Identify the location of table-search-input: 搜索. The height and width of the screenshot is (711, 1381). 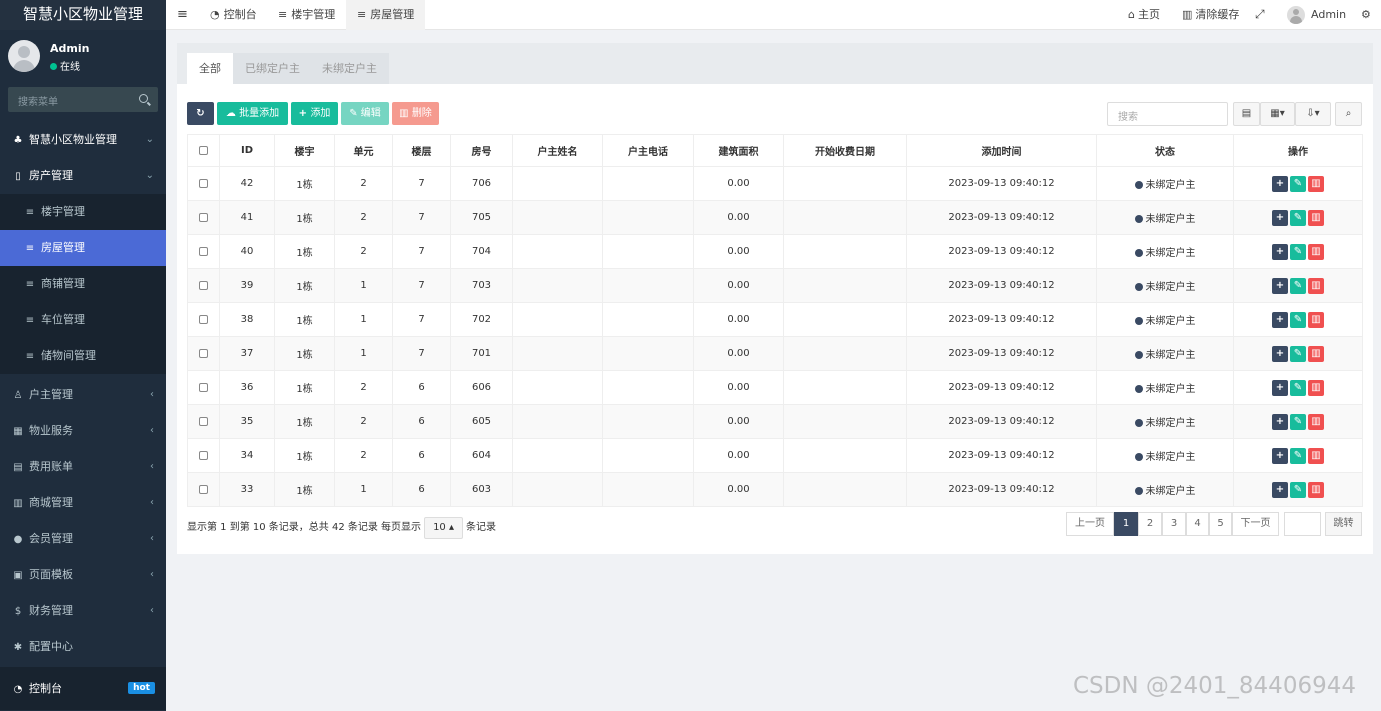
(1167, 114).